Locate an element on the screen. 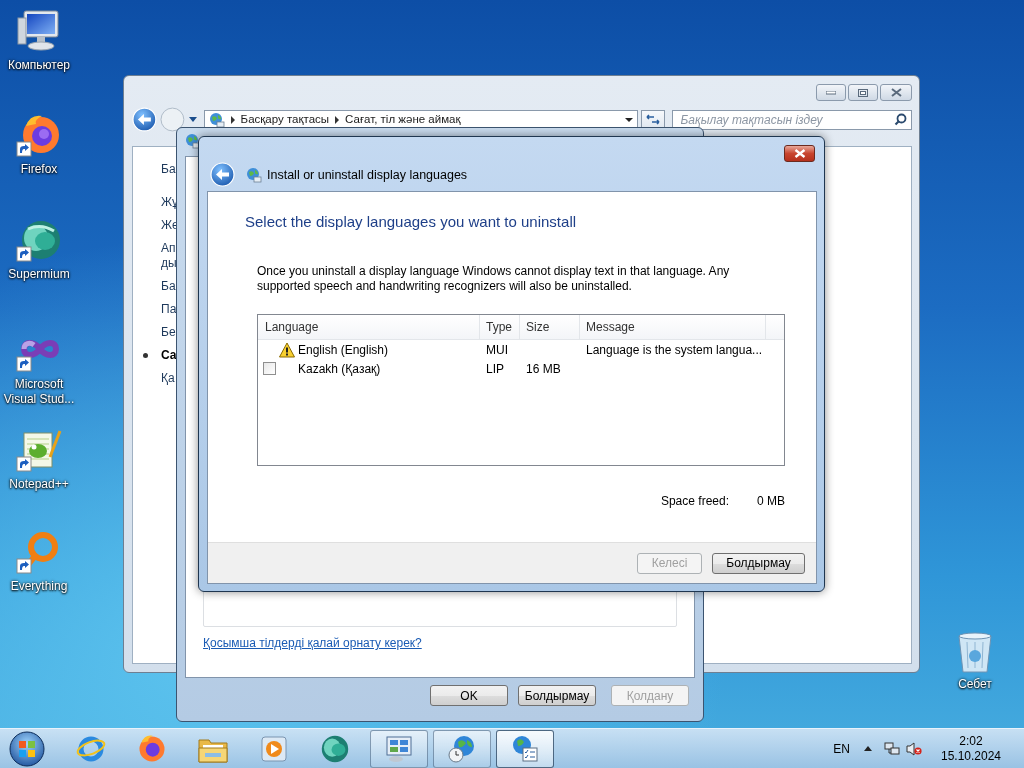 The height and width of the screenshot is (768, 1024). checkbox is located at coordinates (269, 368).